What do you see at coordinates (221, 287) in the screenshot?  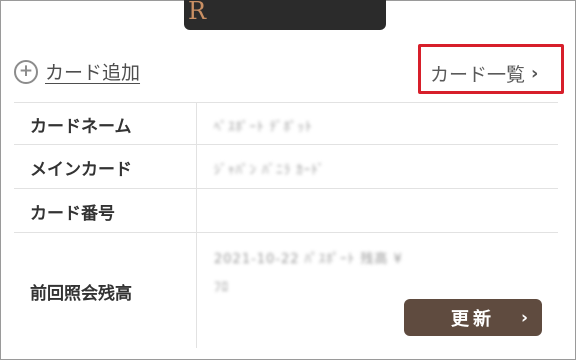 I see `value-last-balance-extra: ﾌﾛ` at bounding box center [221, 287].